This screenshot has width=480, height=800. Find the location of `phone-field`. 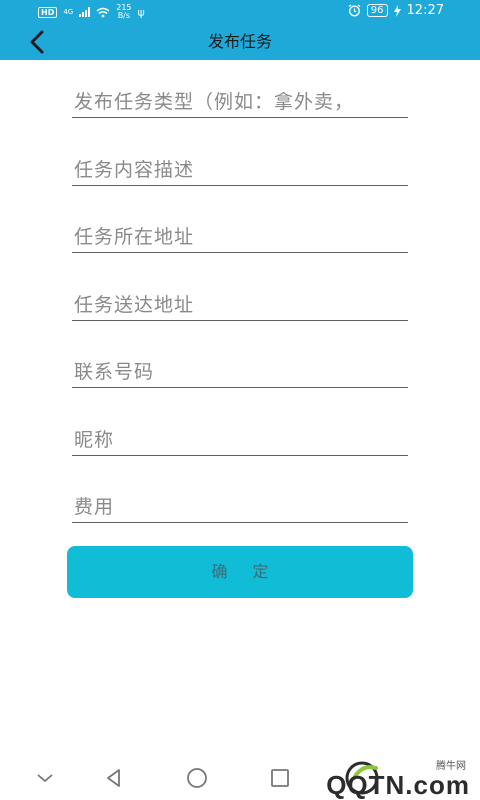

phone-field is located at coordinates (240, 384).